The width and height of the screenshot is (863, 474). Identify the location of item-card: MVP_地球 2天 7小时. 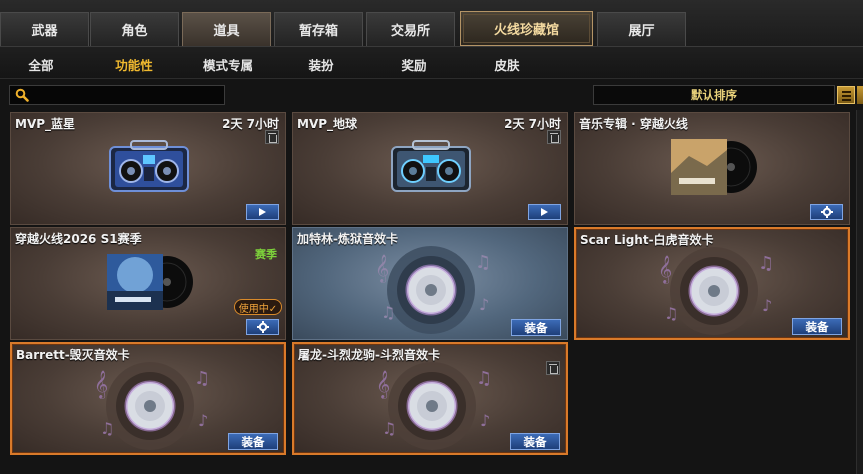
(430, 168).